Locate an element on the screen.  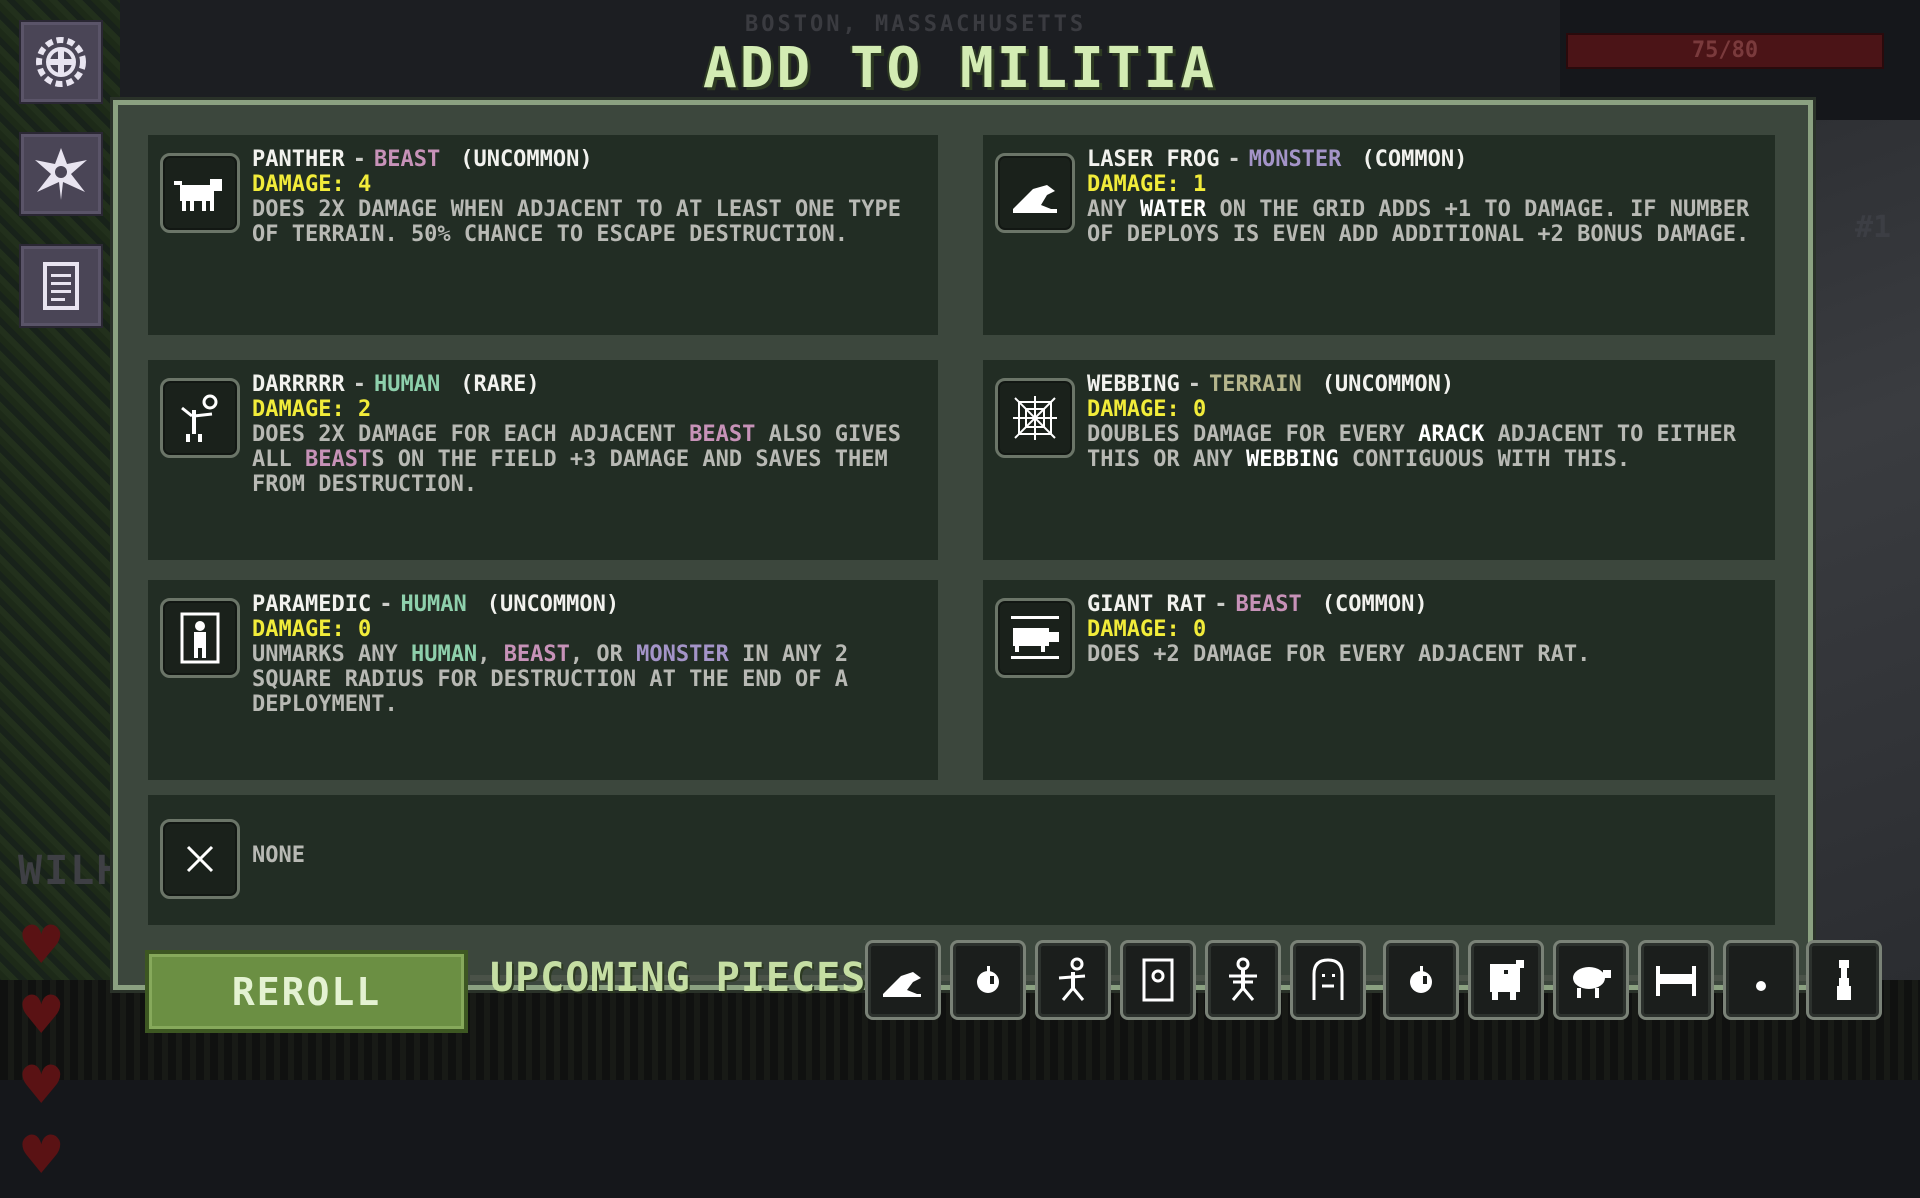
skeleton-icon is located at coordinates (1243, 979).